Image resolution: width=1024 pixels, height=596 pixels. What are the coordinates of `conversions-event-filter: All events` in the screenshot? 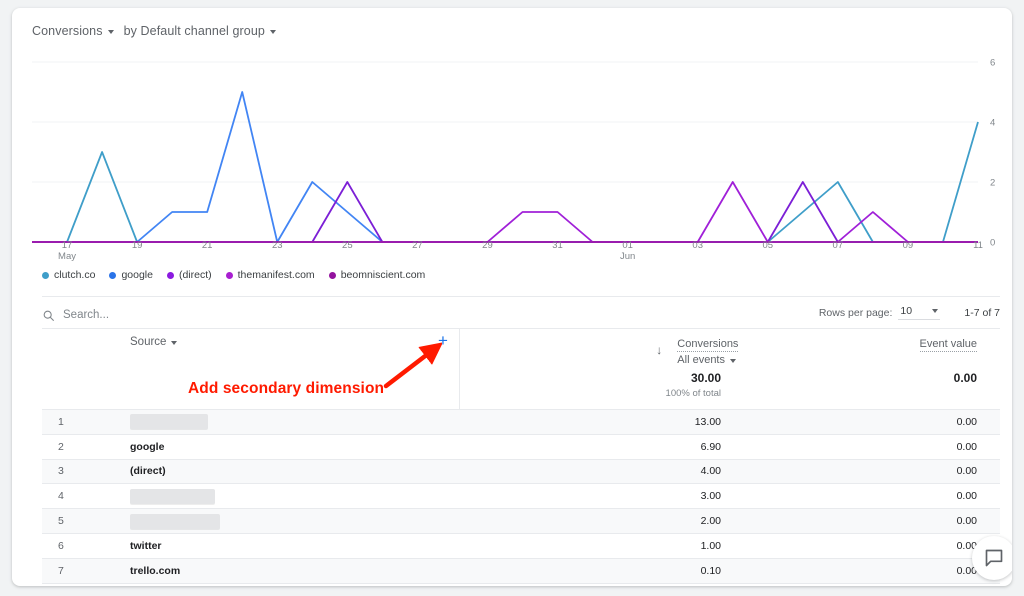 It's located at (708, 360).